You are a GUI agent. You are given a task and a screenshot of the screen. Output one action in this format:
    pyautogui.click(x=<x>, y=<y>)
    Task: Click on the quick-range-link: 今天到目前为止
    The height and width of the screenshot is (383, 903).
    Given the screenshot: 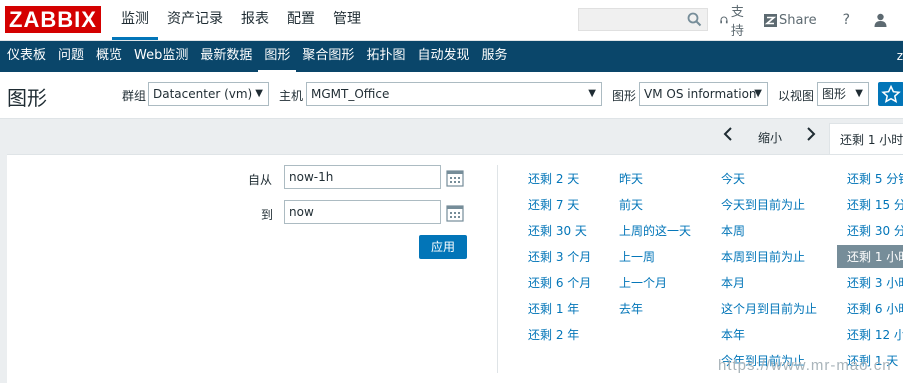 What is the action you would take?
    pyautogui.click(x=763, y=204)
    